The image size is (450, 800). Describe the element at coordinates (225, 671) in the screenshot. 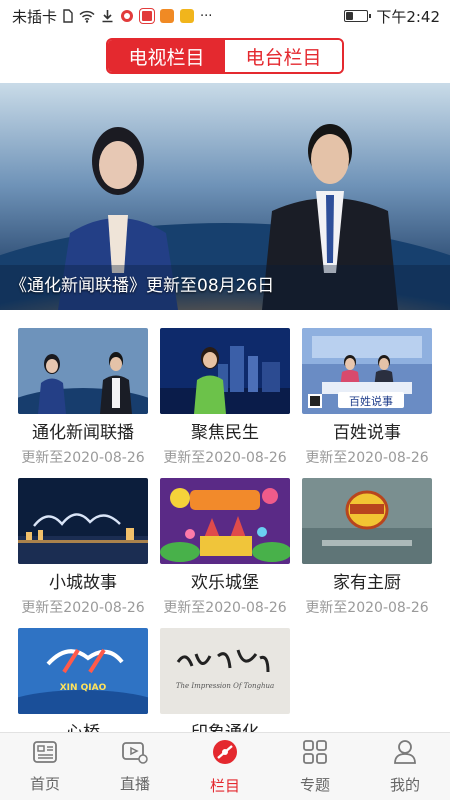

I see `program-thumbnail: The Impression Of Tonghua` at that location.